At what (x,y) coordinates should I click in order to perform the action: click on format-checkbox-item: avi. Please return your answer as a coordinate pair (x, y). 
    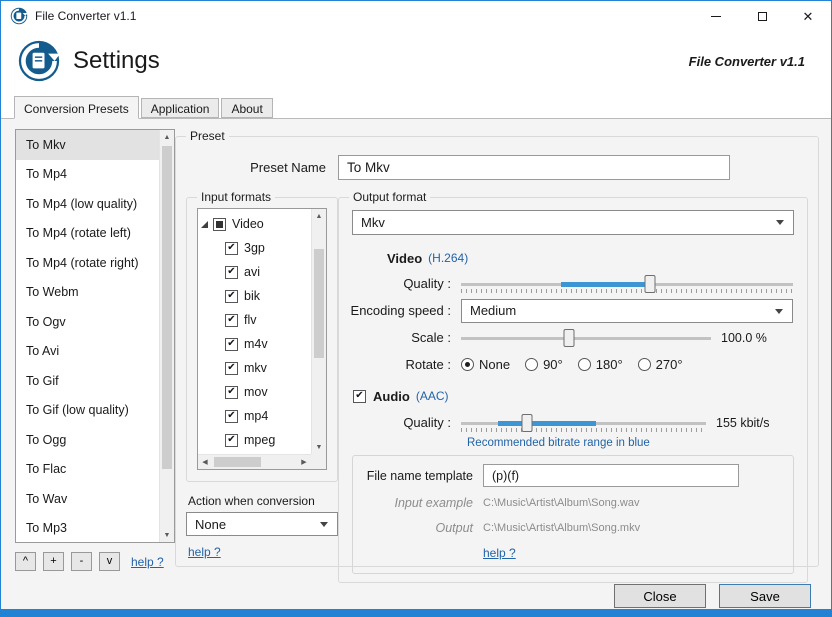
    Looking at the image, I should click on (256, 272).